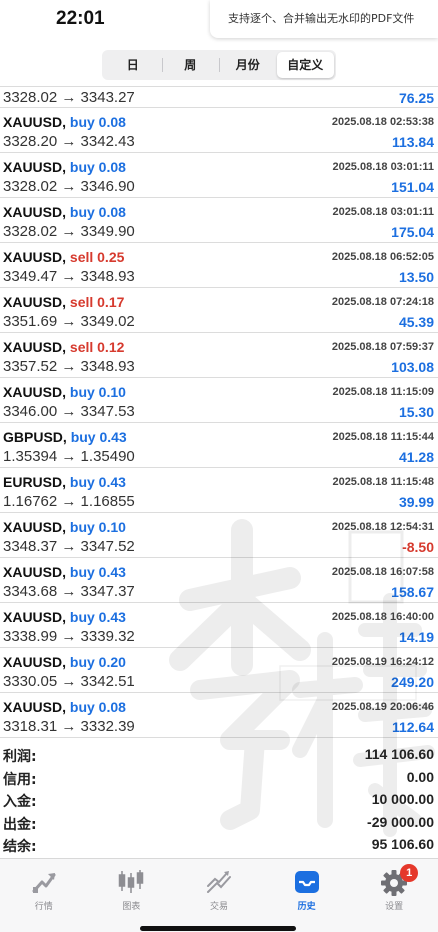 The width and height of the screenshot is (438, 932). I want to click on trade-symbol: EURUSD,, so click(35, 482).